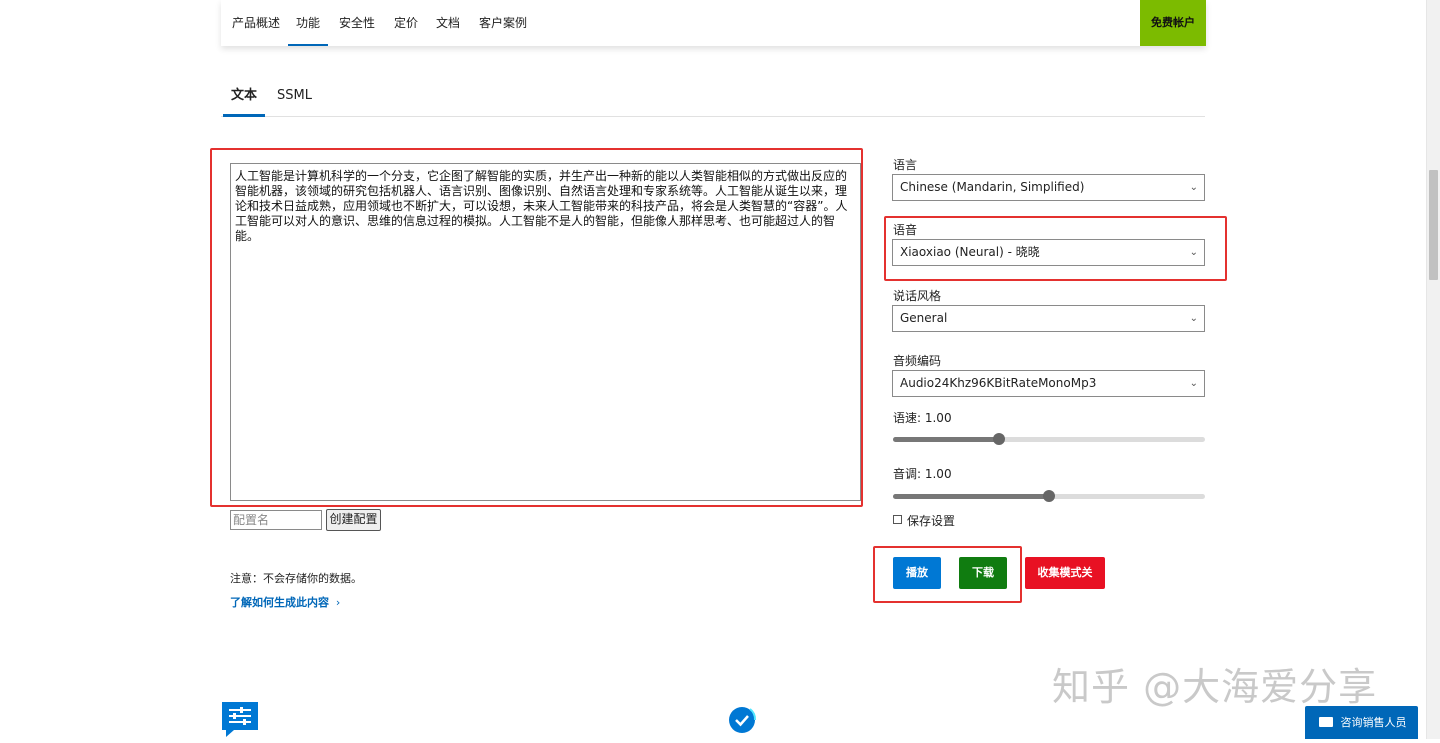 The image size is (1440, 743). I want to click on codec-select: Audio24Khz96KBitRateMonoMp3 ⌄, so click(1048, 383).